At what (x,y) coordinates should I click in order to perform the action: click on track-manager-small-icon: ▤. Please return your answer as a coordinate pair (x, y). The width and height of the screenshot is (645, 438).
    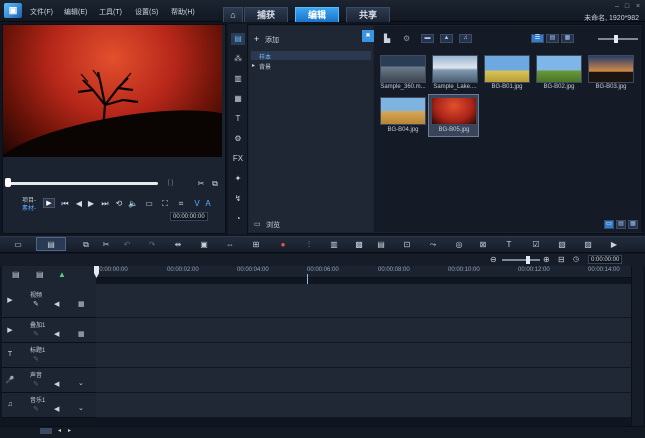
    Looking at the image, I should click on (16, 274).